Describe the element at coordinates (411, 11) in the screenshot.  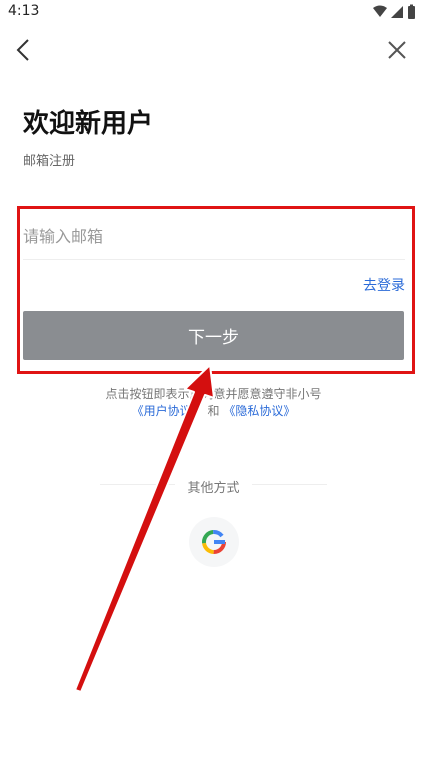
I see `battery-icon` at that location.